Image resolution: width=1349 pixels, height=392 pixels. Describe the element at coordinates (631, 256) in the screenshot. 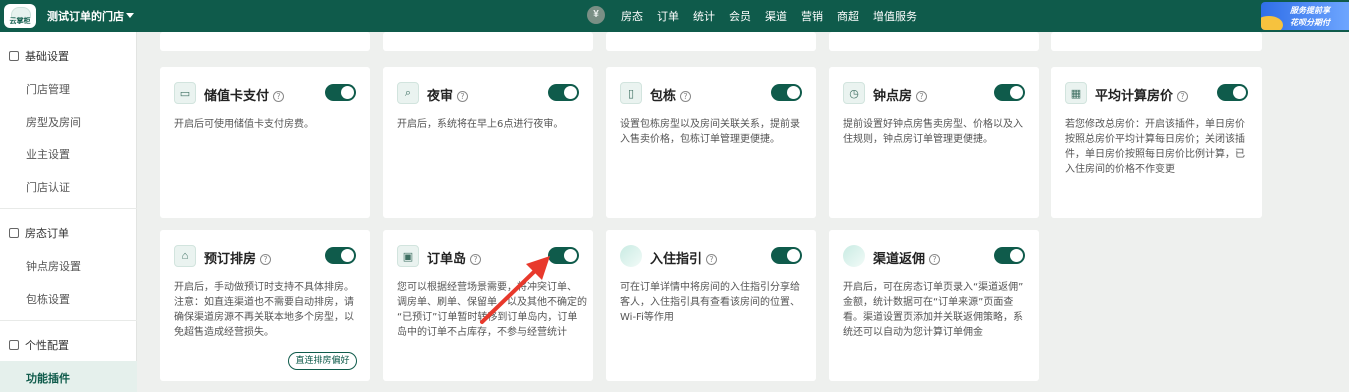

I see `guide-icon` at that location.